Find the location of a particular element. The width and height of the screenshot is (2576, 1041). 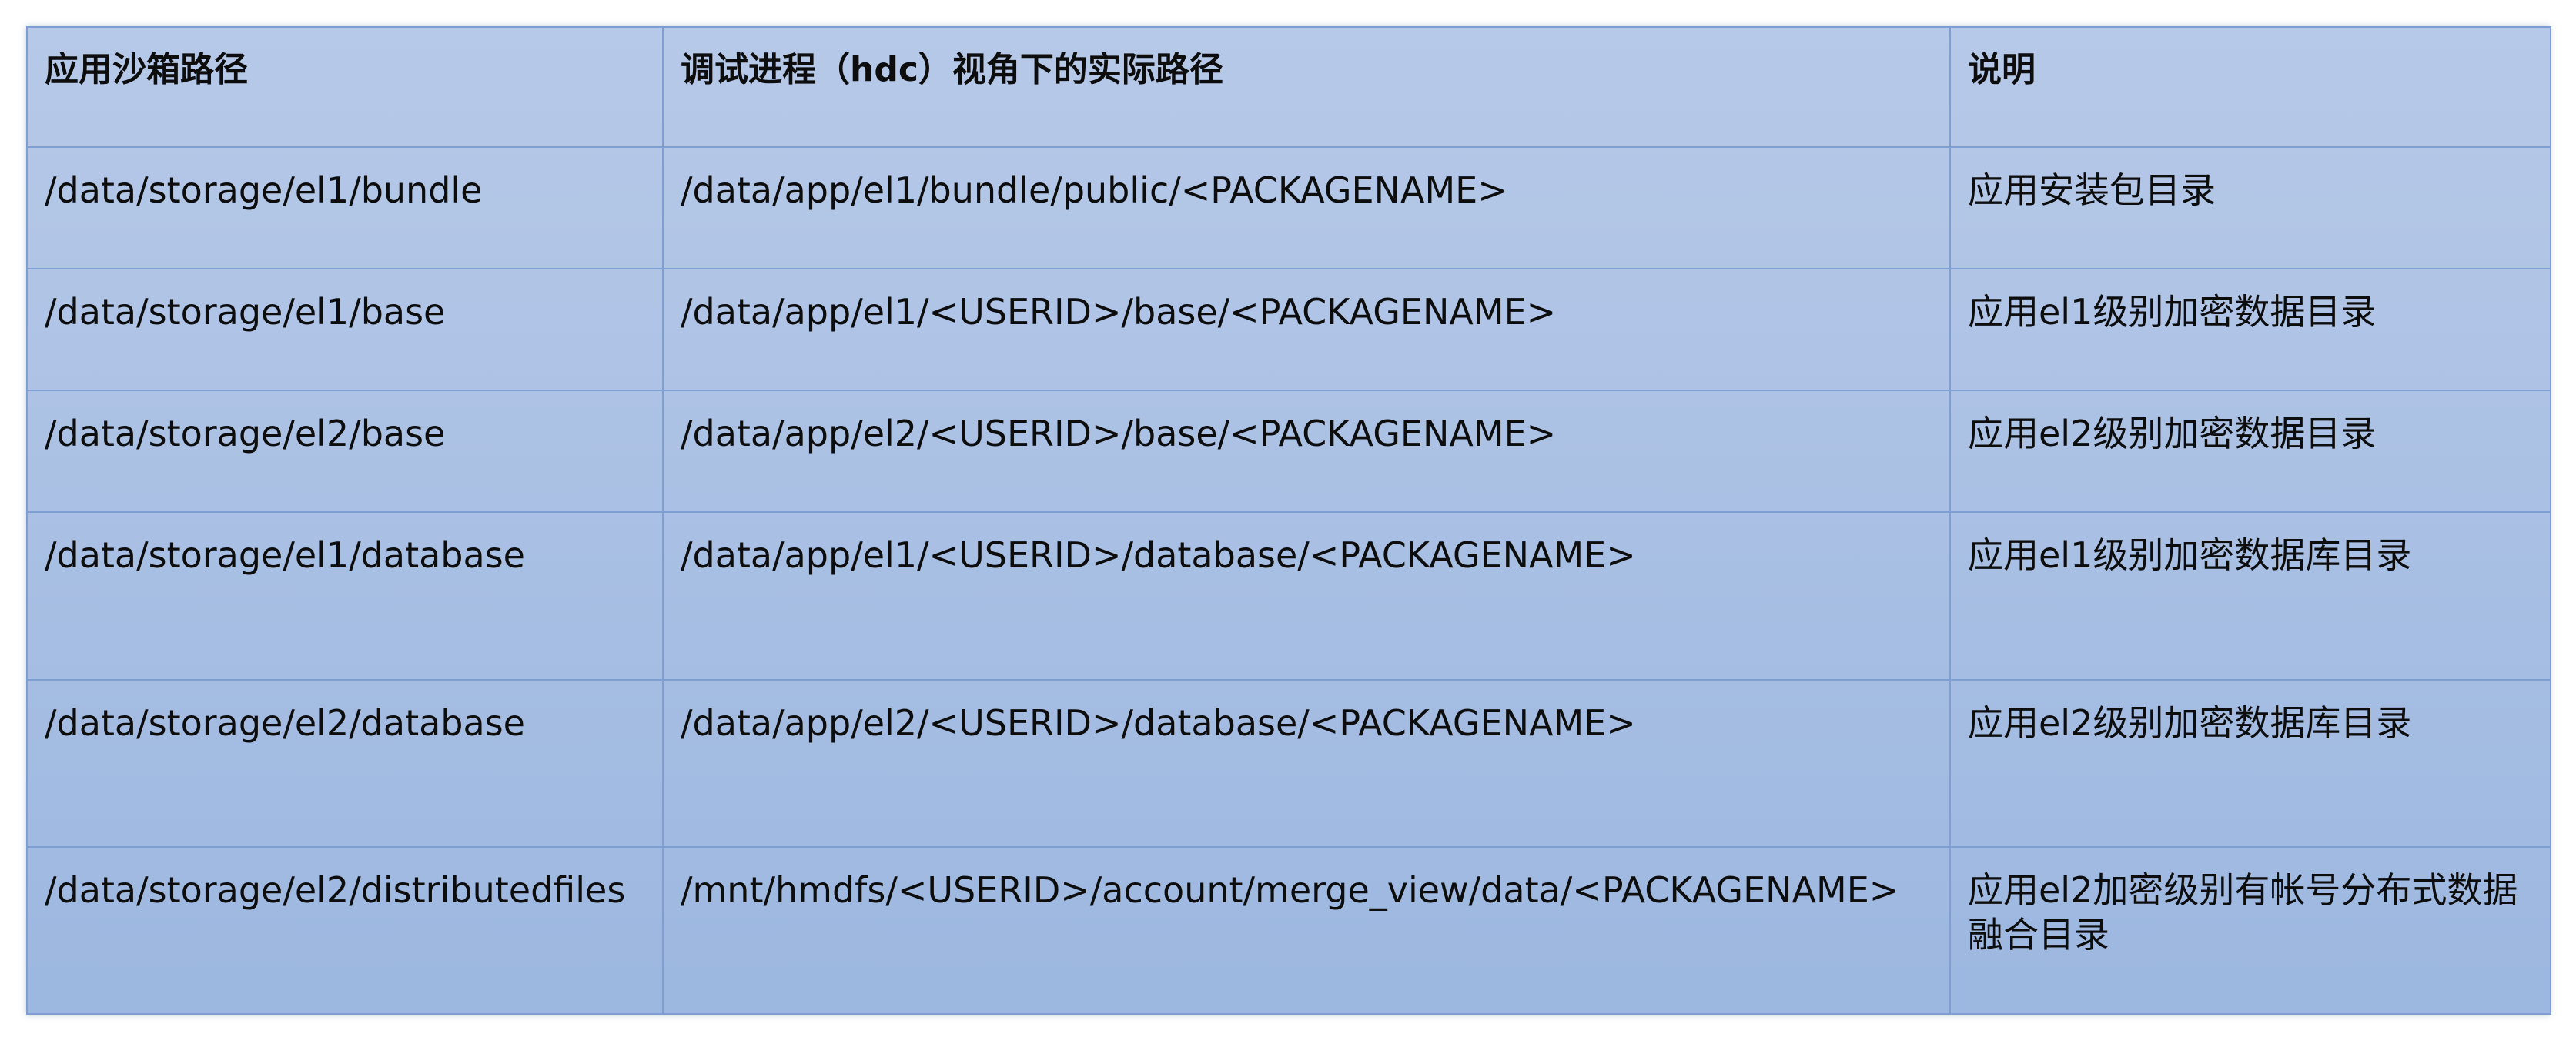

cell-sandbox-path: /data/storage/el1/base is located at coordinates (345, 330).